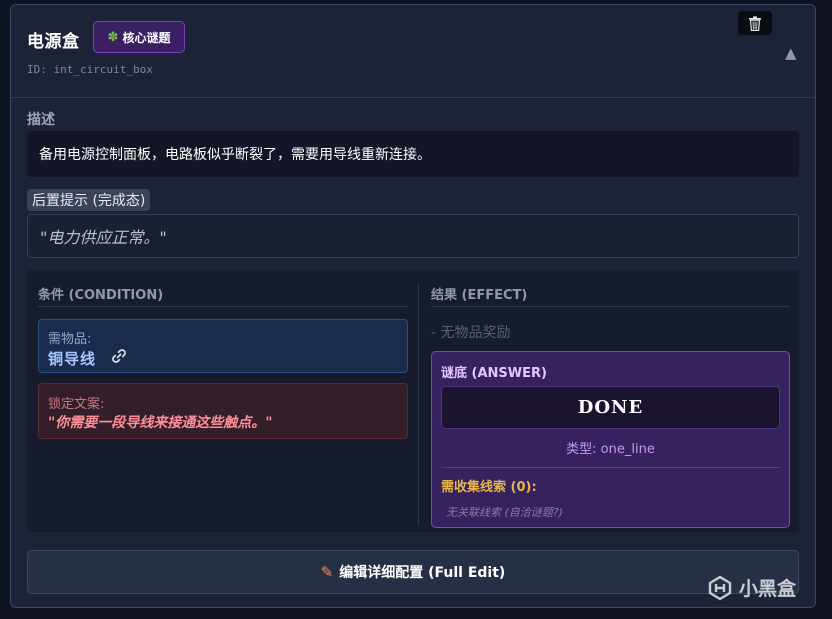 The image size is (832, 619). Describe the element at coordinates (471, 333) in the screenshot. I see `no-reward-text: - 无物品奖励` at that location.